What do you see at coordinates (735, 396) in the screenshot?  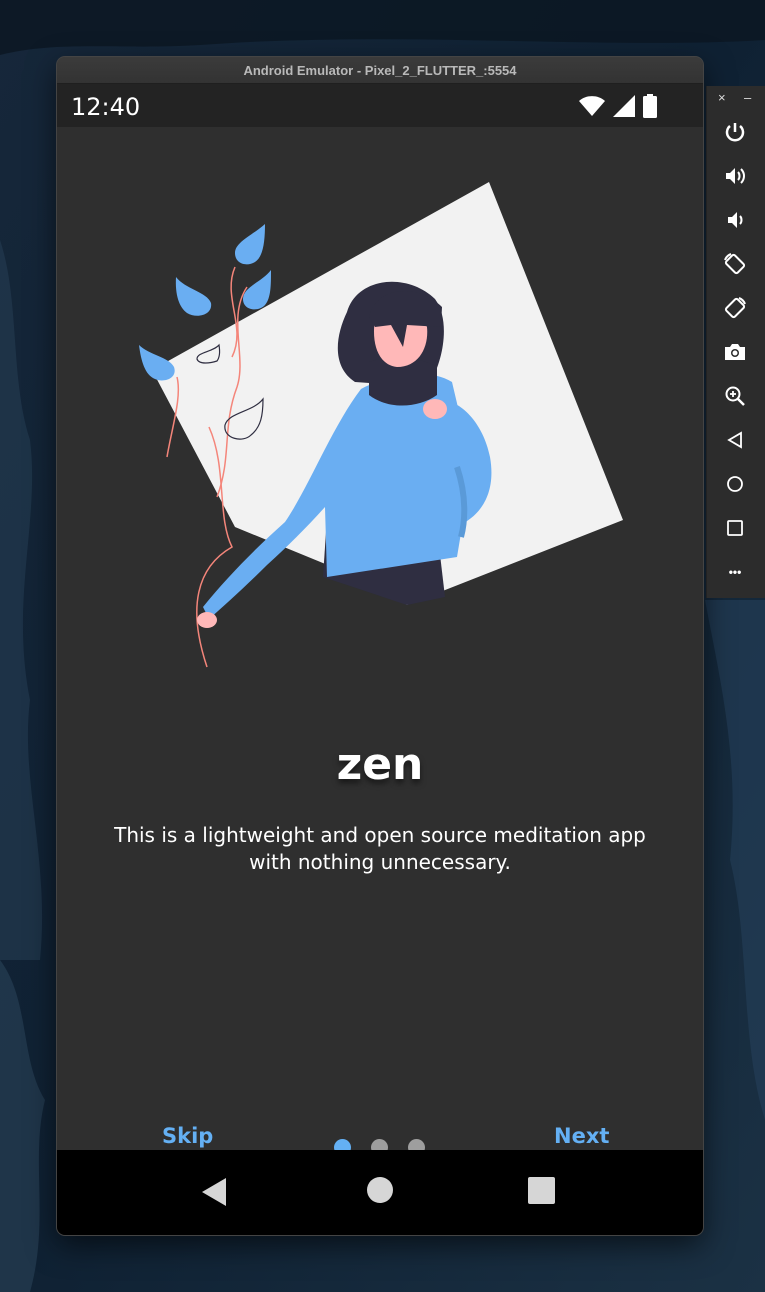 I see `zoom-icon` at bounding box center [735, 396].